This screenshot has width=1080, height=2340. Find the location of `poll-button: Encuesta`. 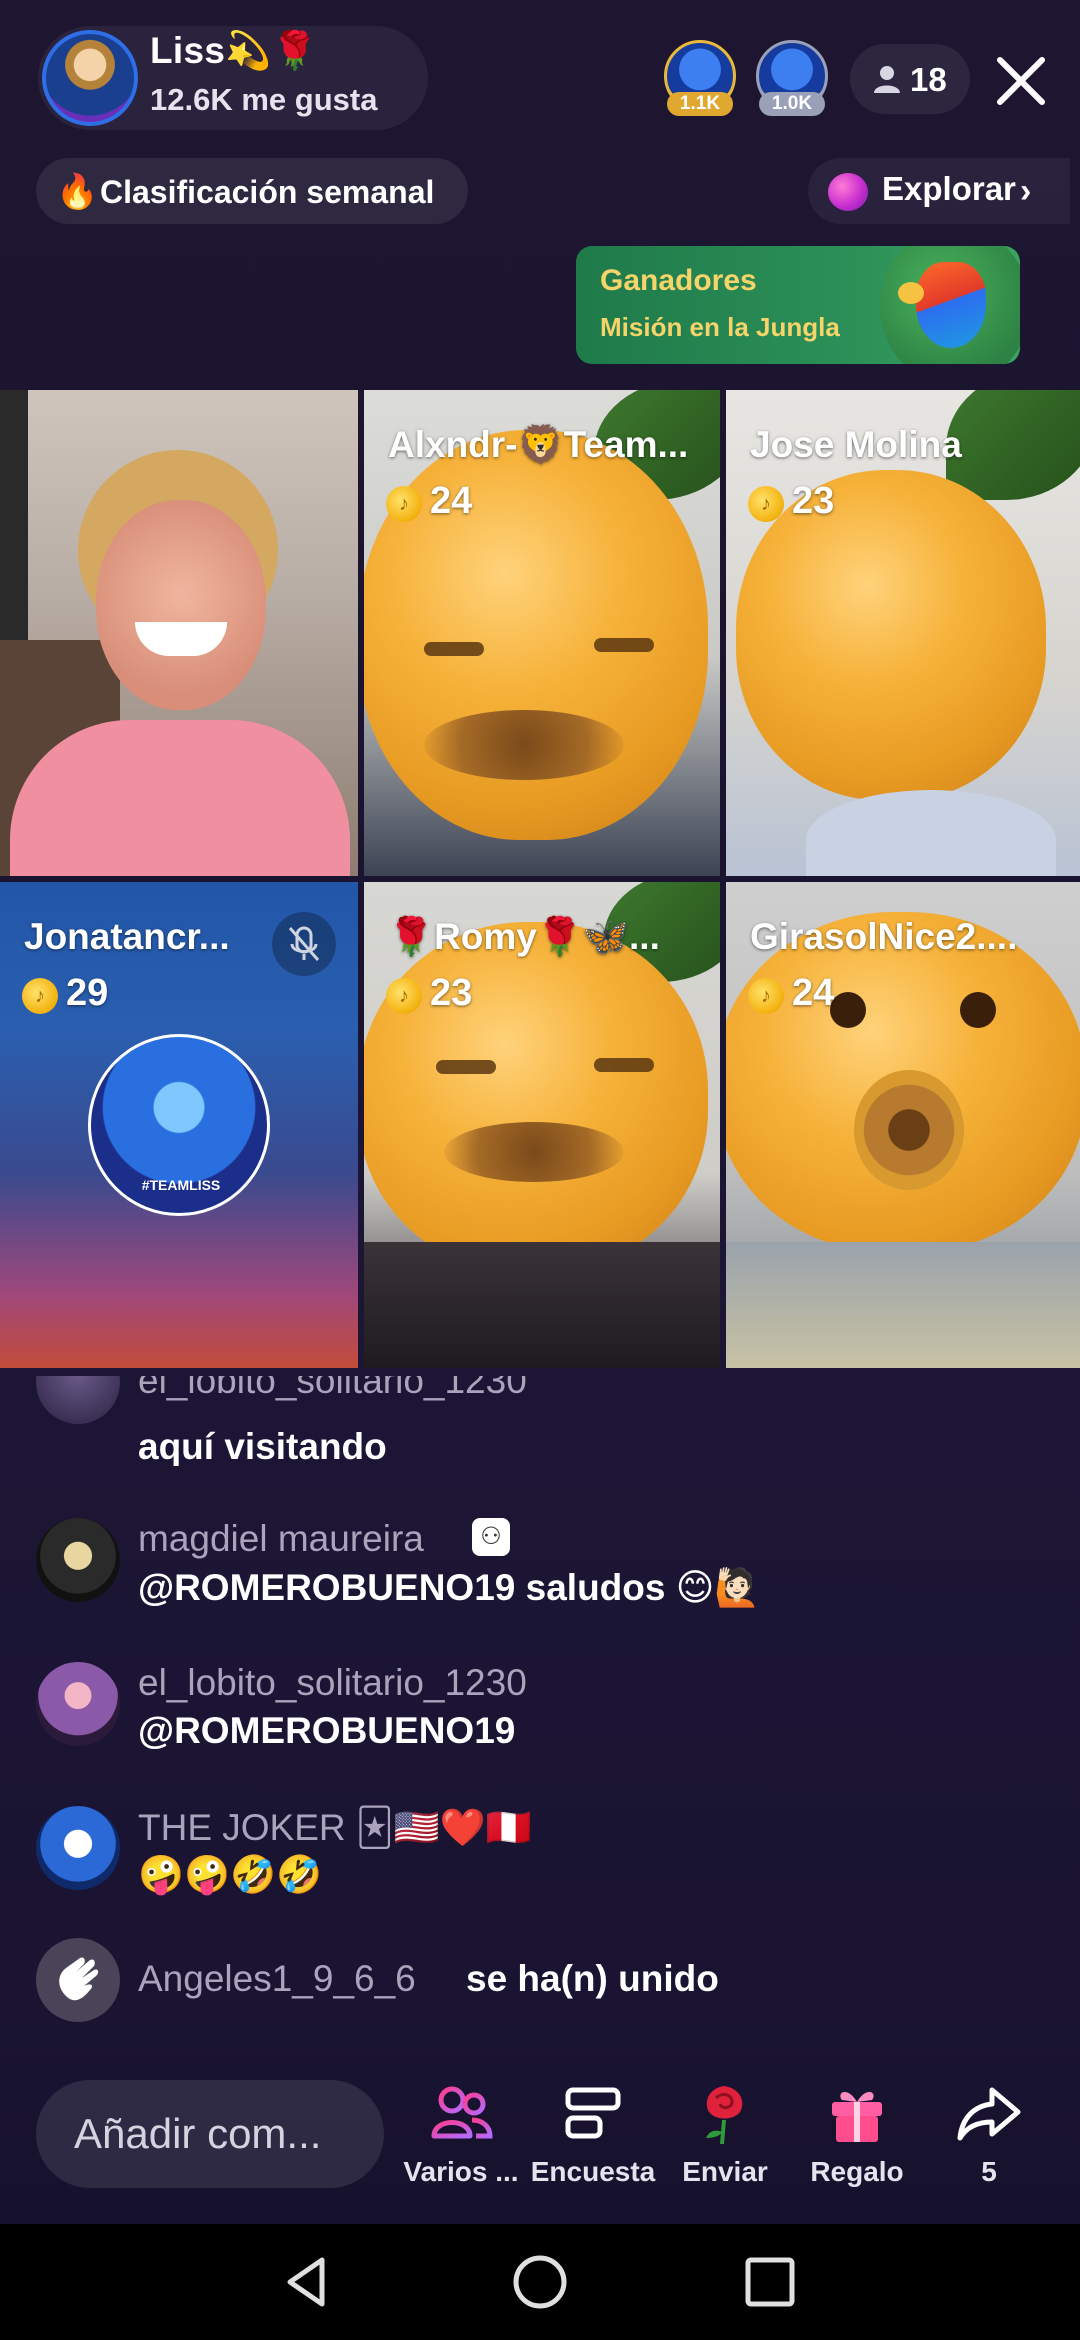

poll-button: Encuesta is located at coordinates (593, 2135).